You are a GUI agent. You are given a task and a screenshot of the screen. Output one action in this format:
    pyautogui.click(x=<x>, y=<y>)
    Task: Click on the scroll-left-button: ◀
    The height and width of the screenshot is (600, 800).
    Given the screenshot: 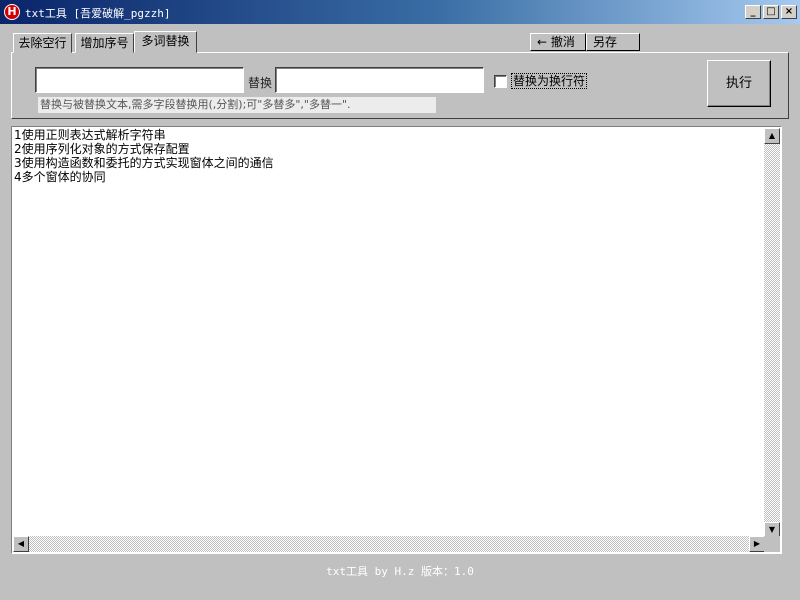 What is the action you would take?
    pyautogui.click(x=21, y=544)
    